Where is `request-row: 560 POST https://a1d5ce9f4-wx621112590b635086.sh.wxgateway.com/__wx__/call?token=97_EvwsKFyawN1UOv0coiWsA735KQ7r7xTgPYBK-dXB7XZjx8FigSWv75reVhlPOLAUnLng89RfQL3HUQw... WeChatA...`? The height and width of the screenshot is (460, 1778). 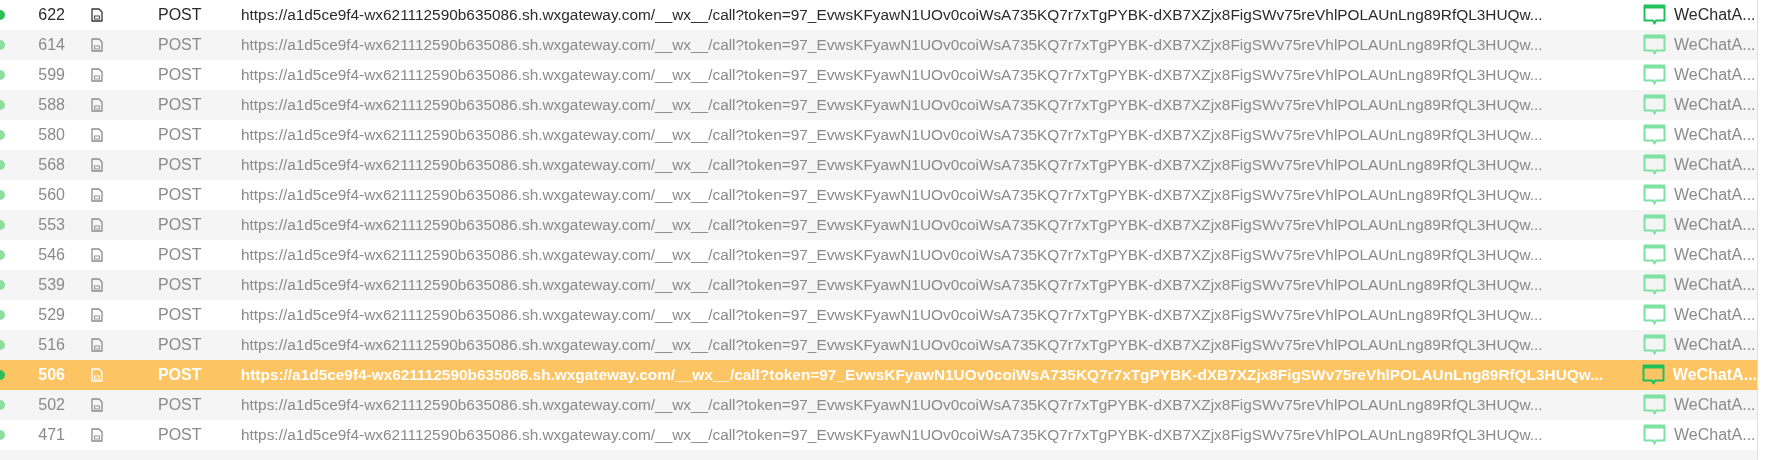
request-row: 560 POST https://a1d5ce9f4-wx621112590b635086.sh.wxgateway.com/__wx__/call?token=97_EvwsKFyawN1UOv0coiWsA735KQ7r7xTgPYBK-dXB7XZjx8FigSWv75reVhlPOLAUnLng89RfQL3HUQw... WeChatA... is located at coordinates (878, 195).